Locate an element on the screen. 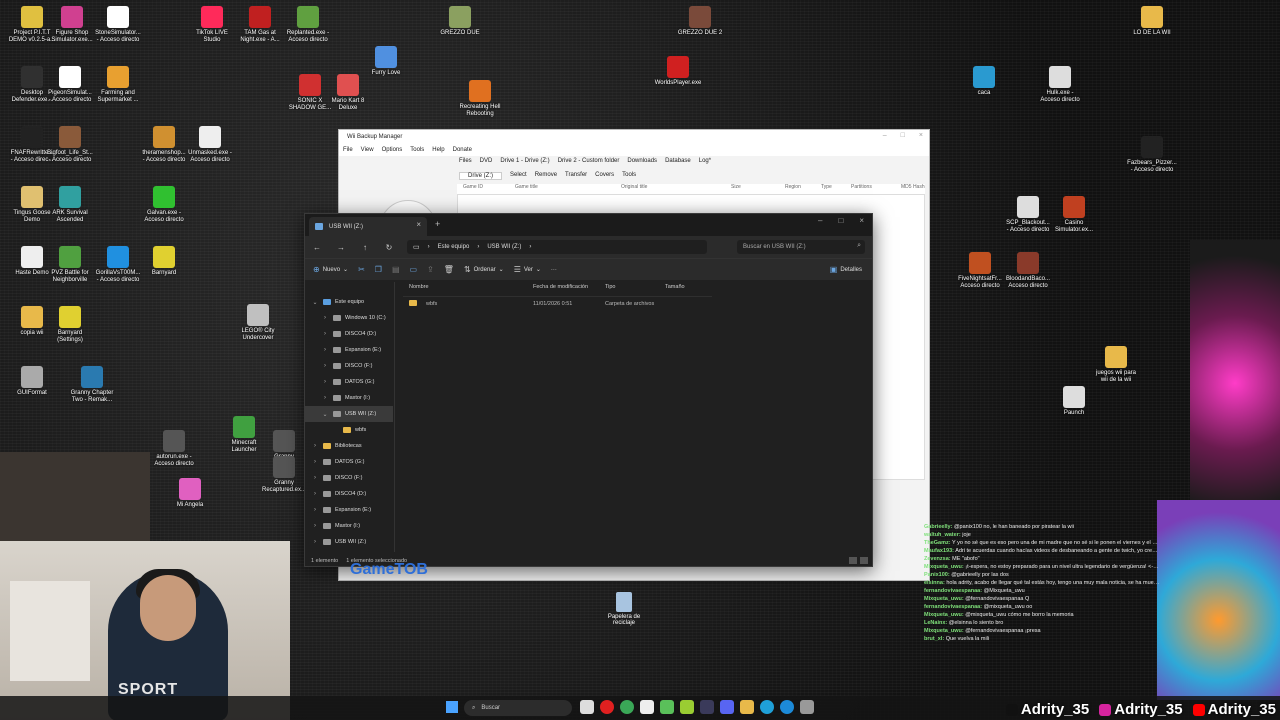 Image resolution: width=1280 pixels, height=720 pixels. menu-item: Help is located at coordinates (438, 150).